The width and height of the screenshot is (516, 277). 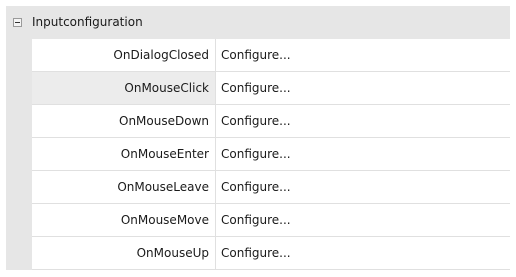 I want to click on property-name-cell: OnMouseMove, so click(x=123, y=220).